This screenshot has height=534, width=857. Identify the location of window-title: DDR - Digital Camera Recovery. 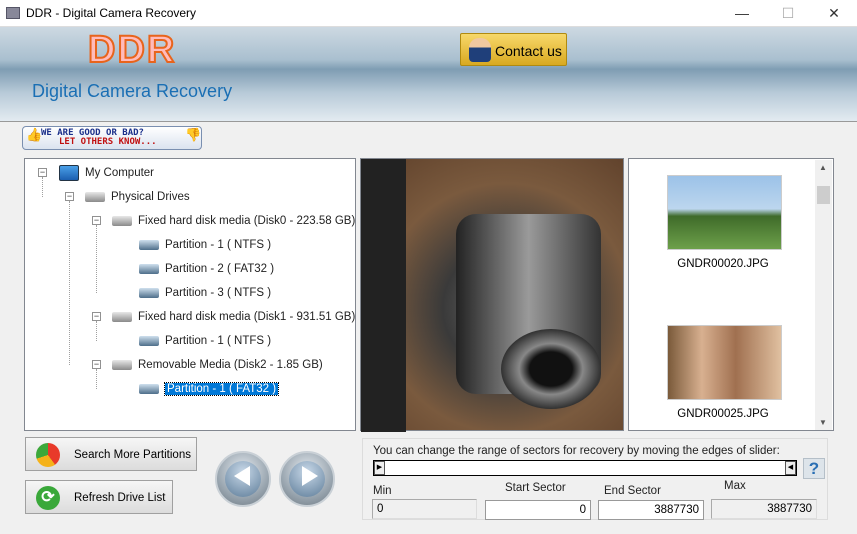
(111, 13).